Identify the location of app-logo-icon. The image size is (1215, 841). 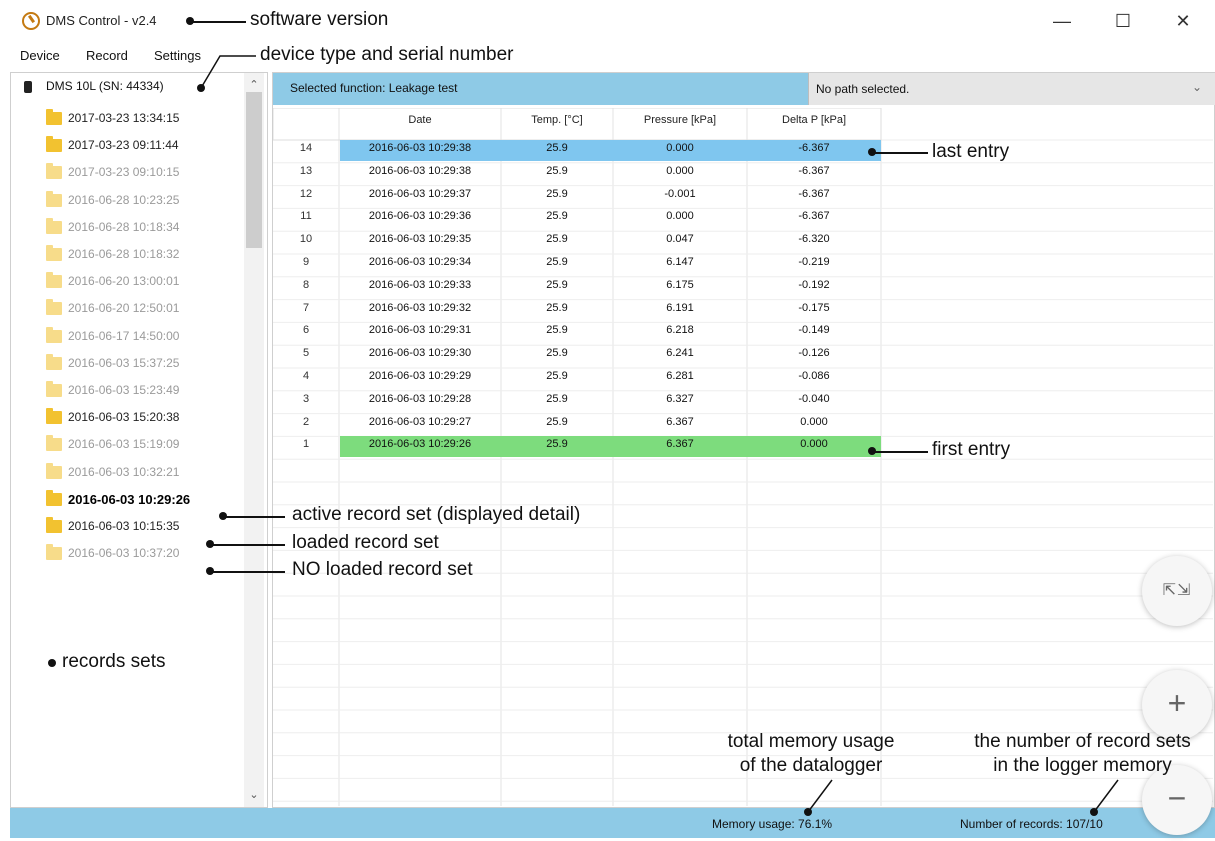
(31, 21).